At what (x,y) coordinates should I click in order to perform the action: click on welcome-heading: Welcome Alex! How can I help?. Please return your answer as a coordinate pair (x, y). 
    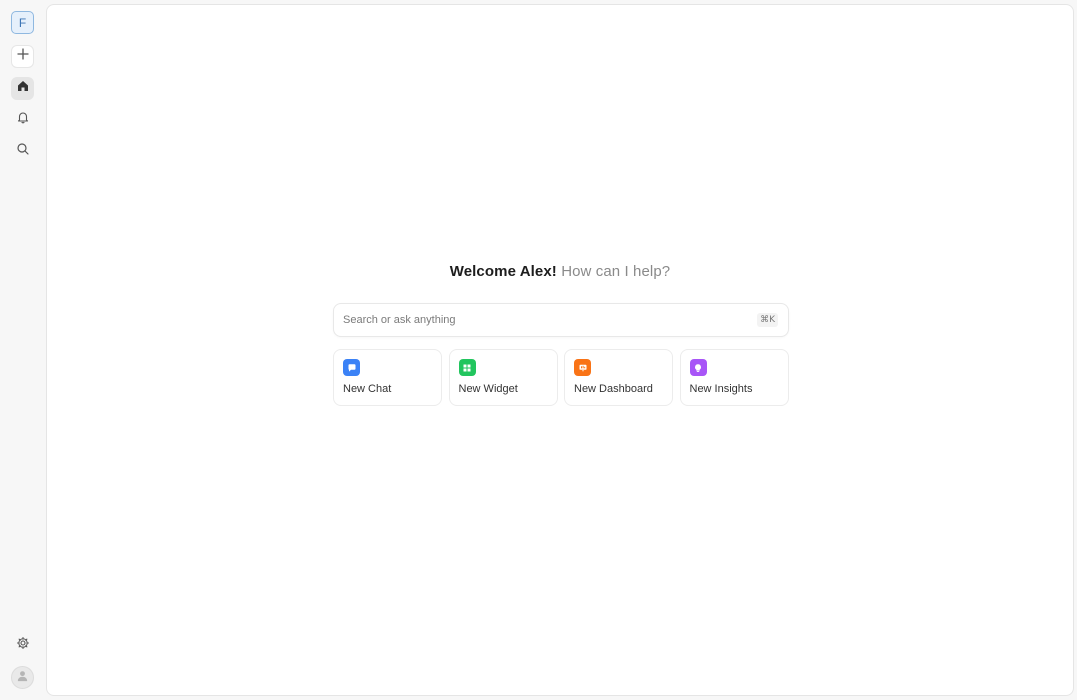
    Looking at the image, I should click on (560, 271).